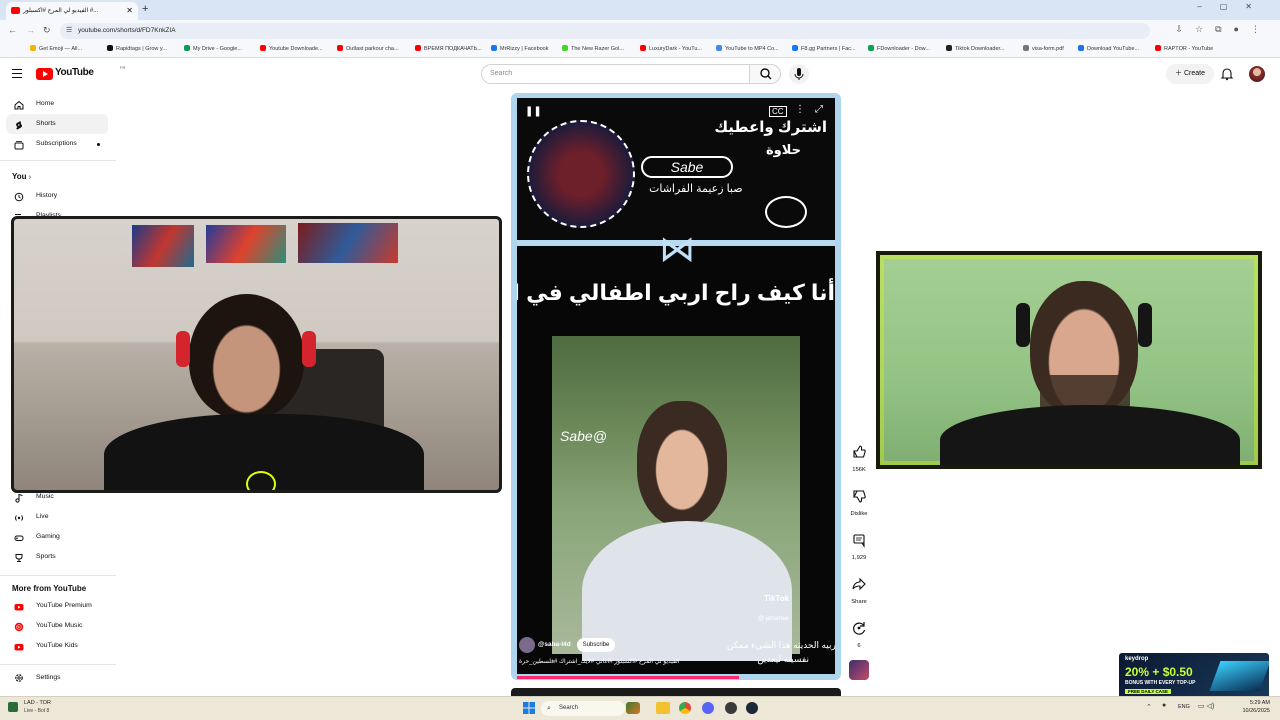 The image size is (1280, 720). I want to click on clock-date: 10/26/2025, so click(1253, 711).